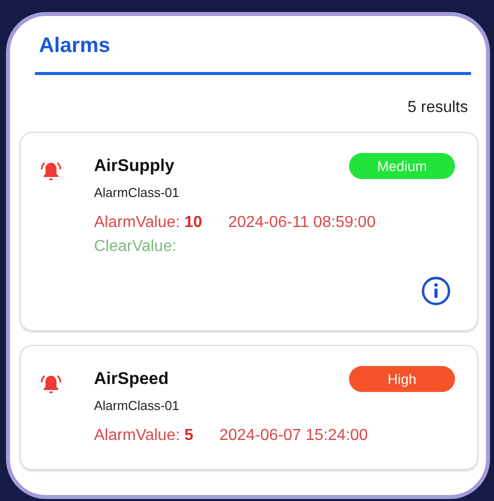 The height and width of the screenshot is (501, 494). I want to click on clear-value: ClearValue:, so click(136, 247).